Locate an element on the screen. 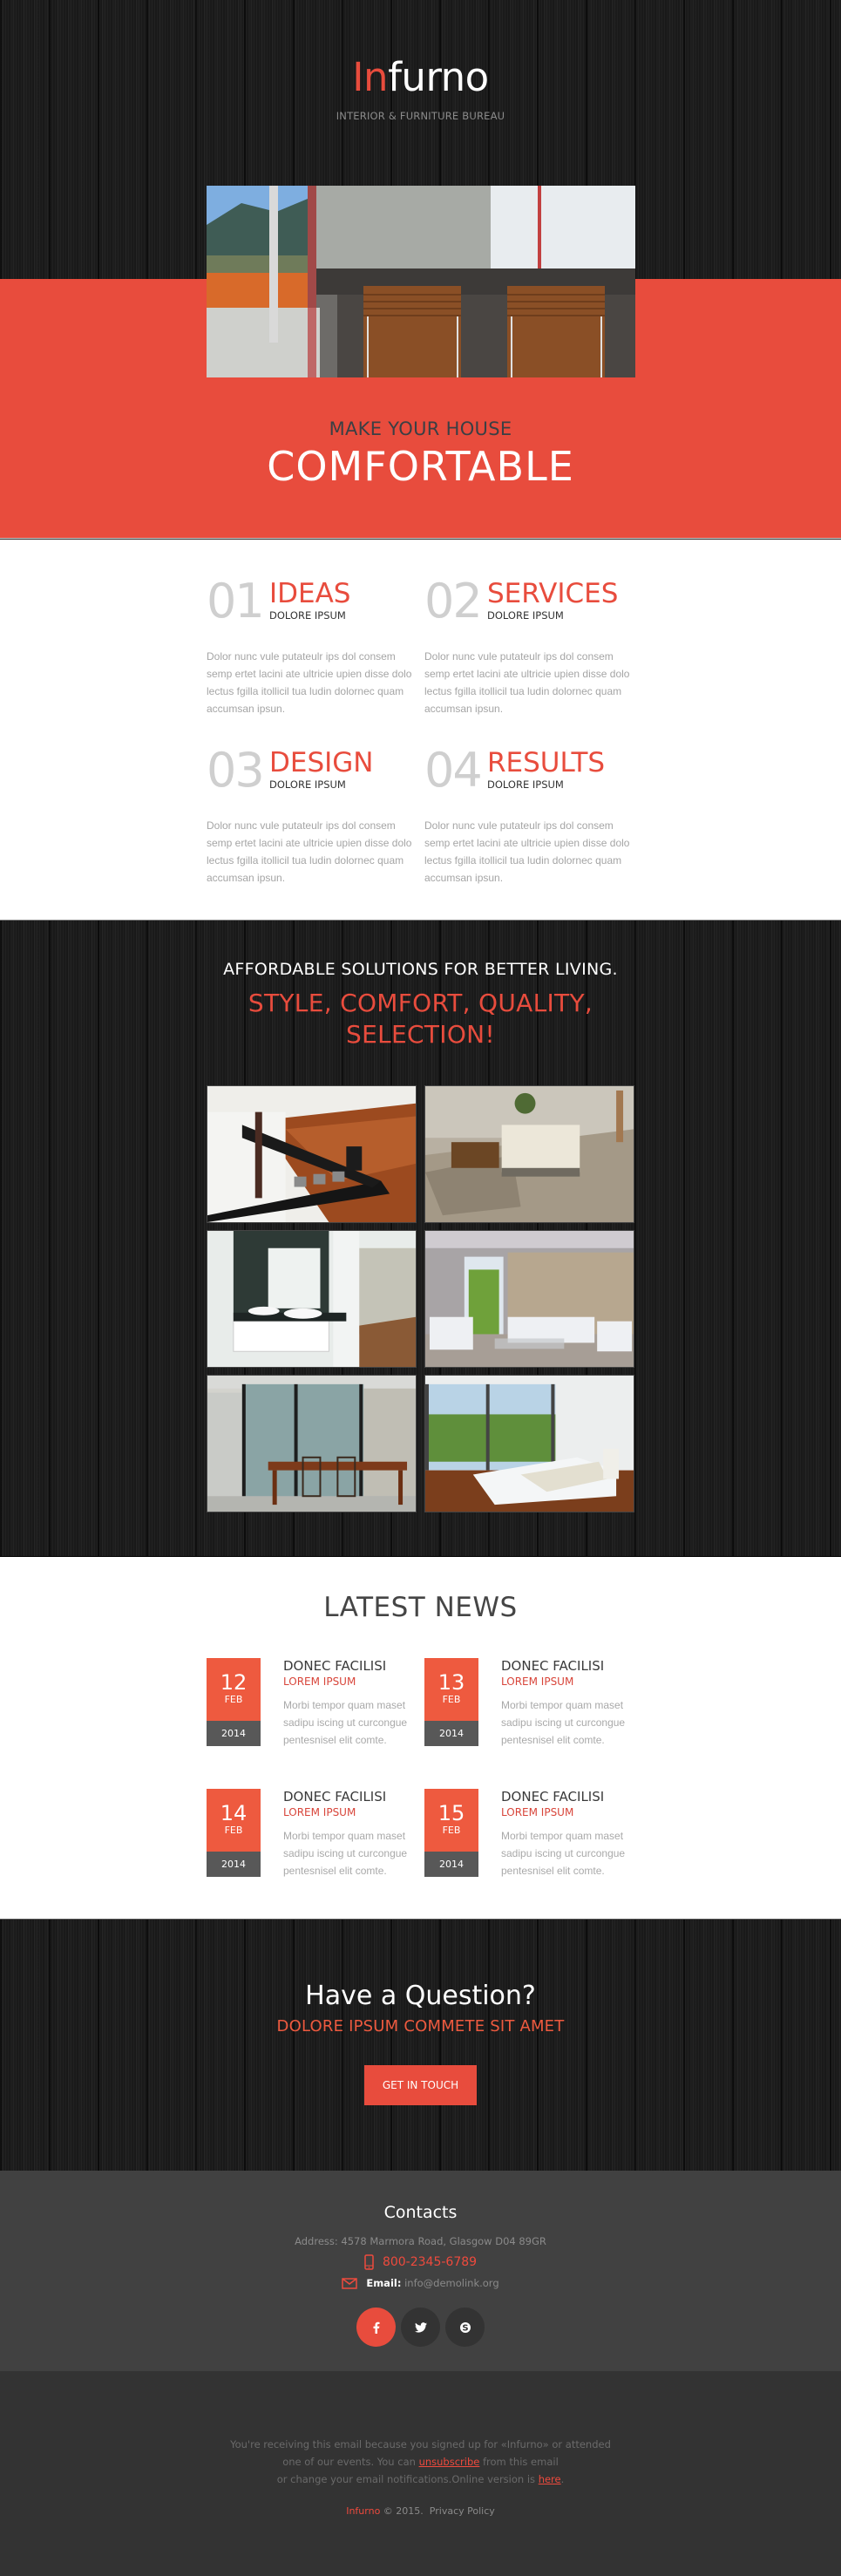 This screenshot has width=841, height=2576. facebook-button is located at coordinates (376, 2327).